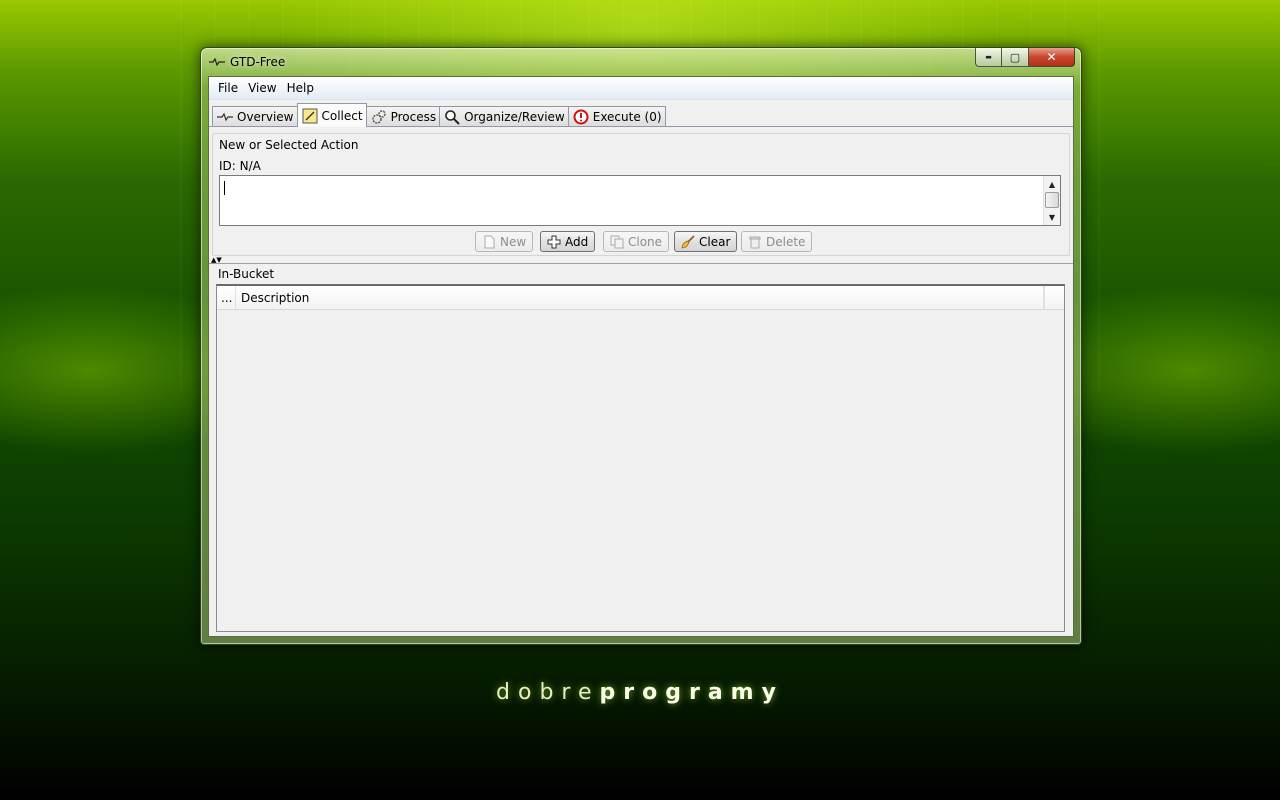 The height and width of the screenshot is (800, 1280). Describe the element at coordinates (640, 200) in the screenshot. I see `action-text-input: ▲ ▼` at that location.